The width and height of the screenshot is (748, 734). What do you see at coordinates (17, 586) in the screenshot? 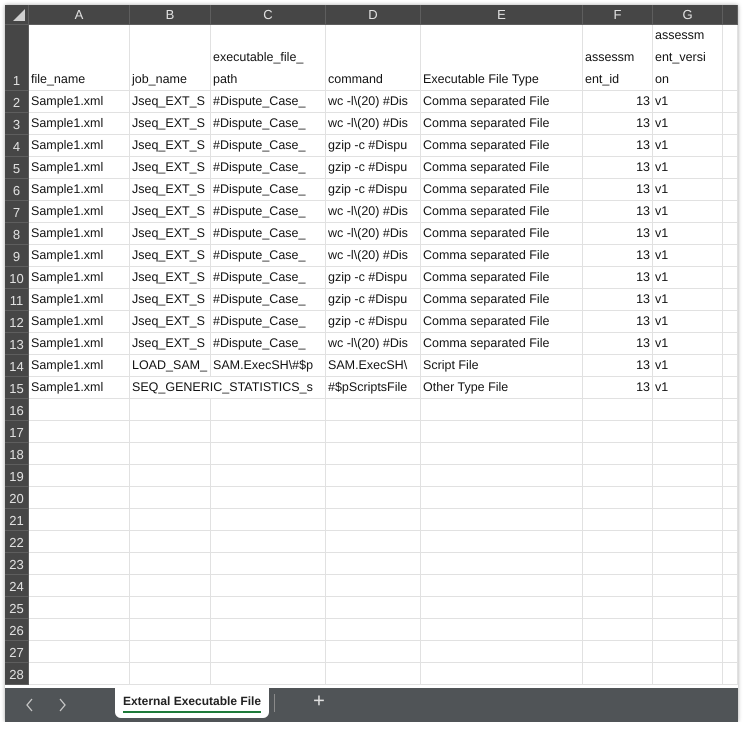
I see `row-header: 24` at bounding box center [17, 586].